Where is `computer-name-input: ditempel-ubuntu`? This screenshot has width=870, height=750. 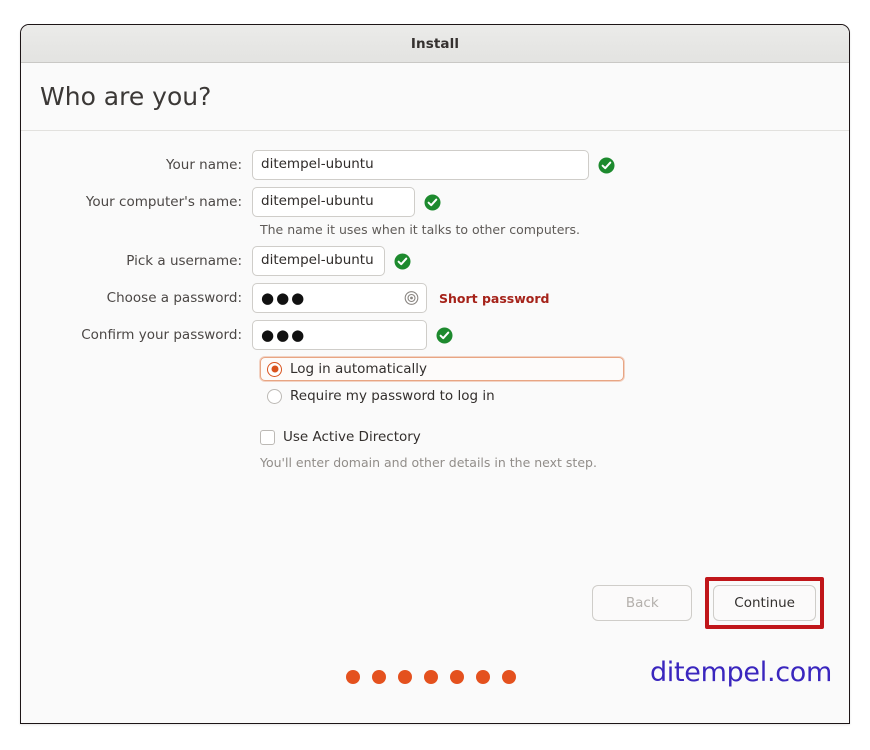
computer-name-input: ditempel-ubuntu is located at coordinates (333, 202).